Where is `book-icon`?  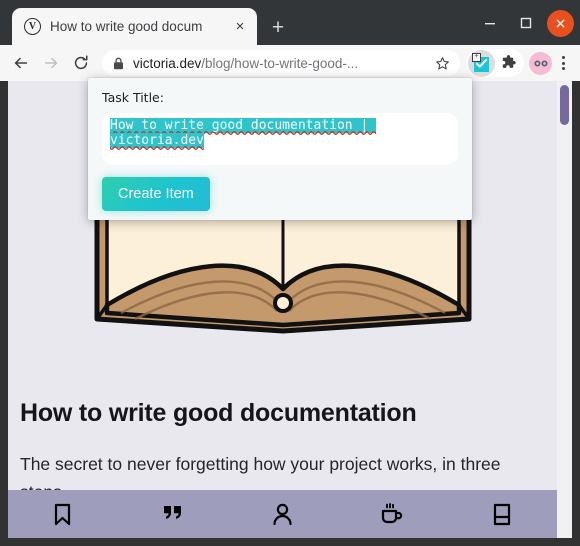
book-icon is located at coordinates (502, 514).